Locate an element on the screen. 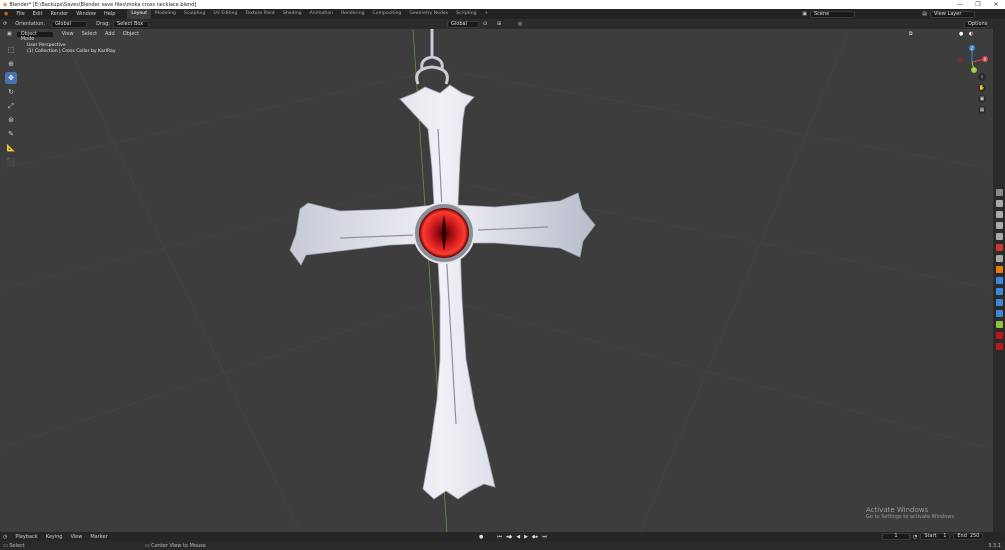 The width and height of the screenshot is (1005, 550). mode-dropdown: Object Mode is located at coordinates (34, 35).